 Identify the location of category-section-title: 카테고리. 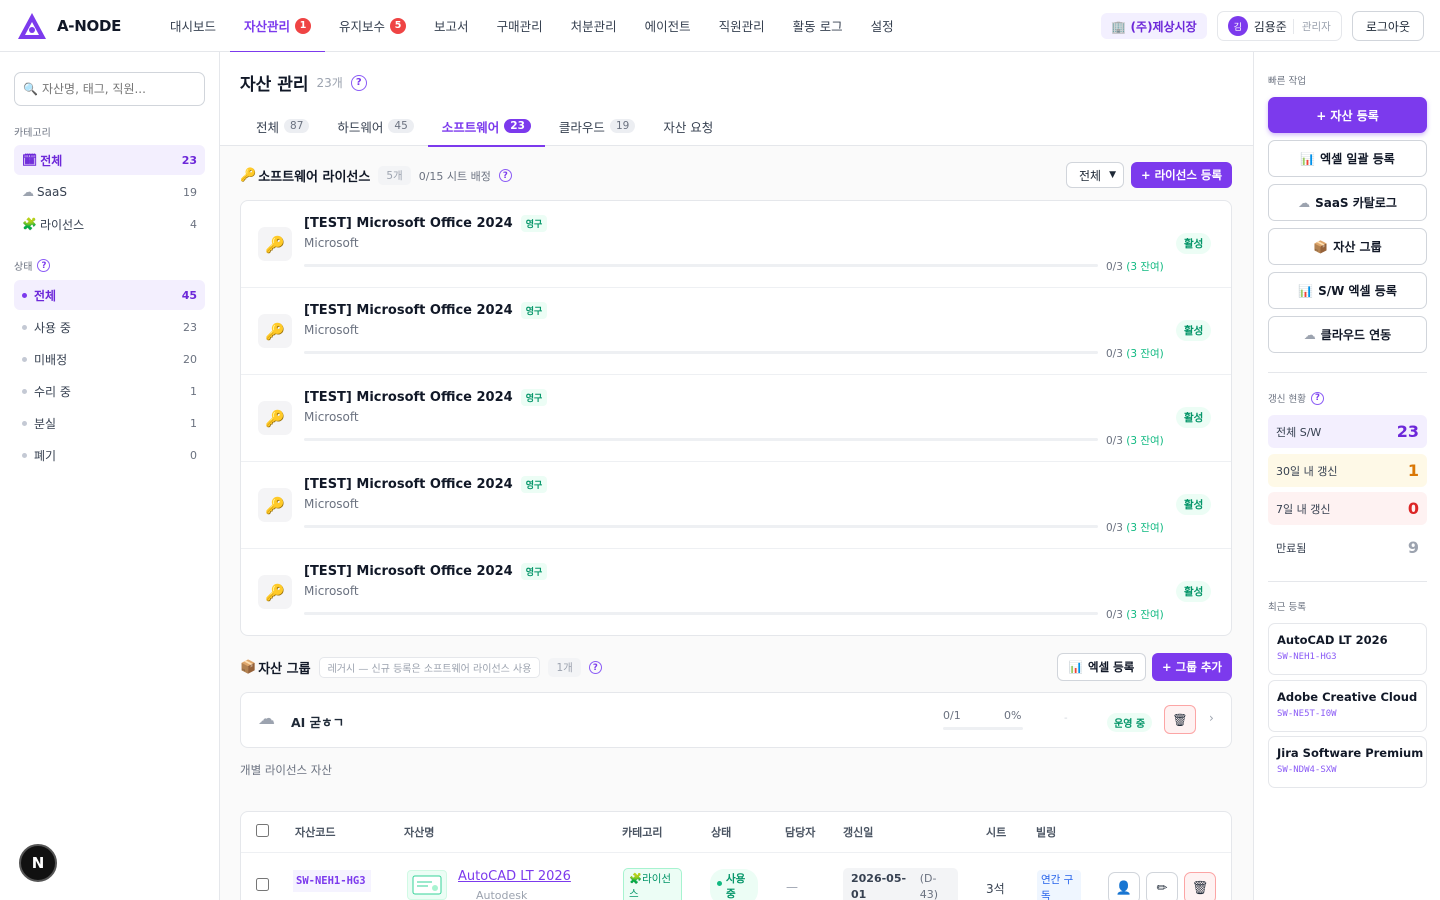
(32, 131).